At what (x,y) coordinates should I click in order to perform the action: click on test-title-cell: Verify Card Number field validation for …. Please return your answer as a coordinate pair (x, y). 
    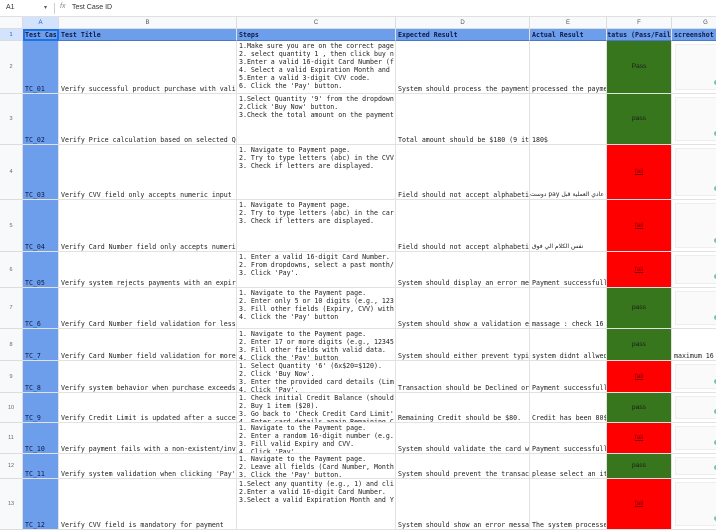
    Looking at the image, I should click on (148, 308).